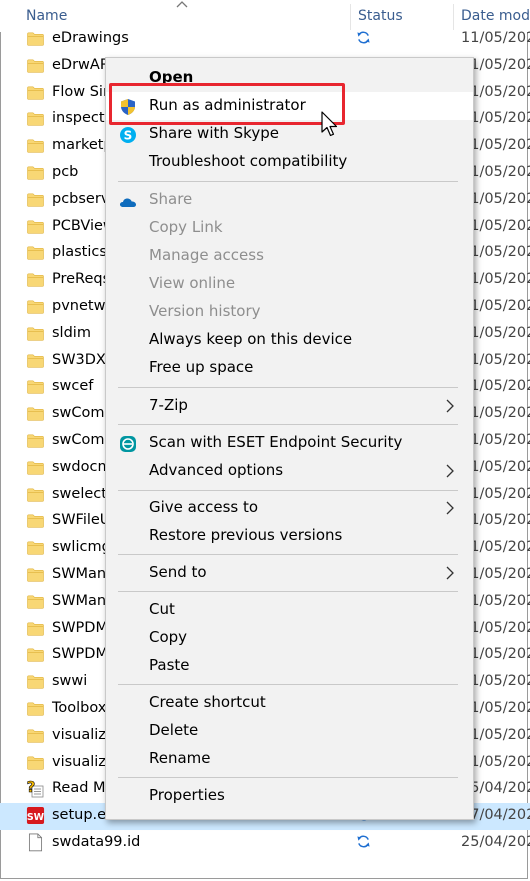 Image resolution: width=530 pixels, height=881 pixels. Describe the element at coordinates (80, 64) in the screenshot. I see `file-name: eDrwAP` at that location.